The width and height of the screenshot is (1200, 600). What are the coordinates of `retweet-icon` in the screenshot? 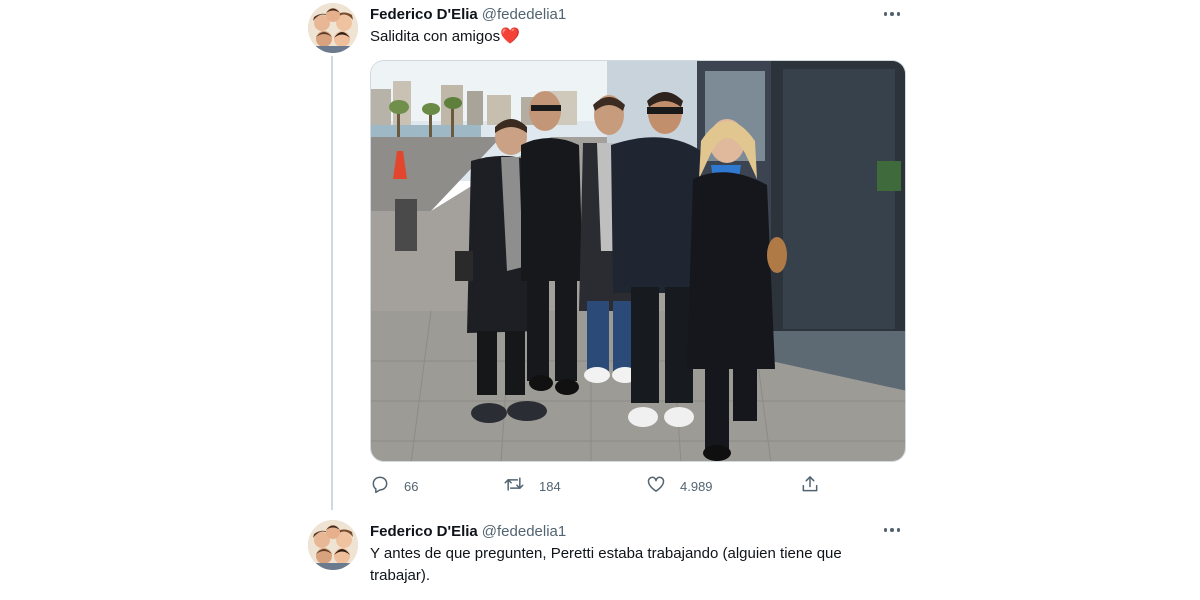 It's located at (514, 486).